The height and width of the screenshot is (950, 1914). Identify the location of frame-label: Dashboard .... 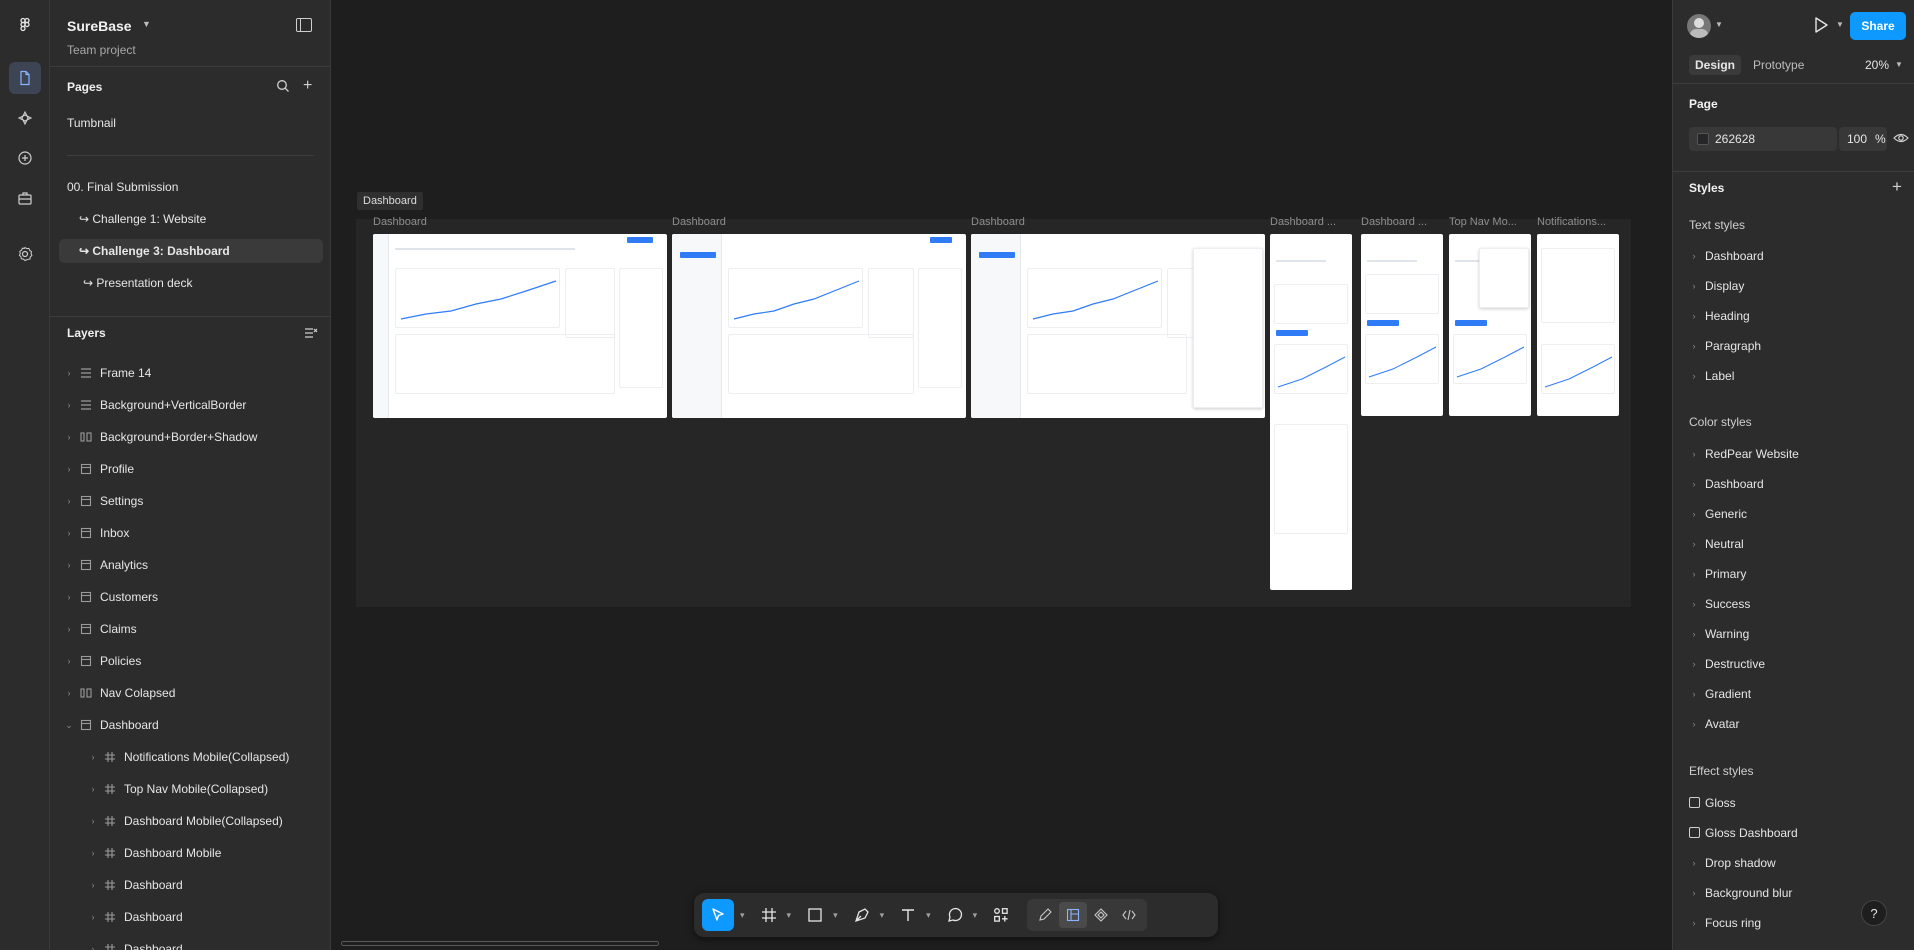
(1312, 222).